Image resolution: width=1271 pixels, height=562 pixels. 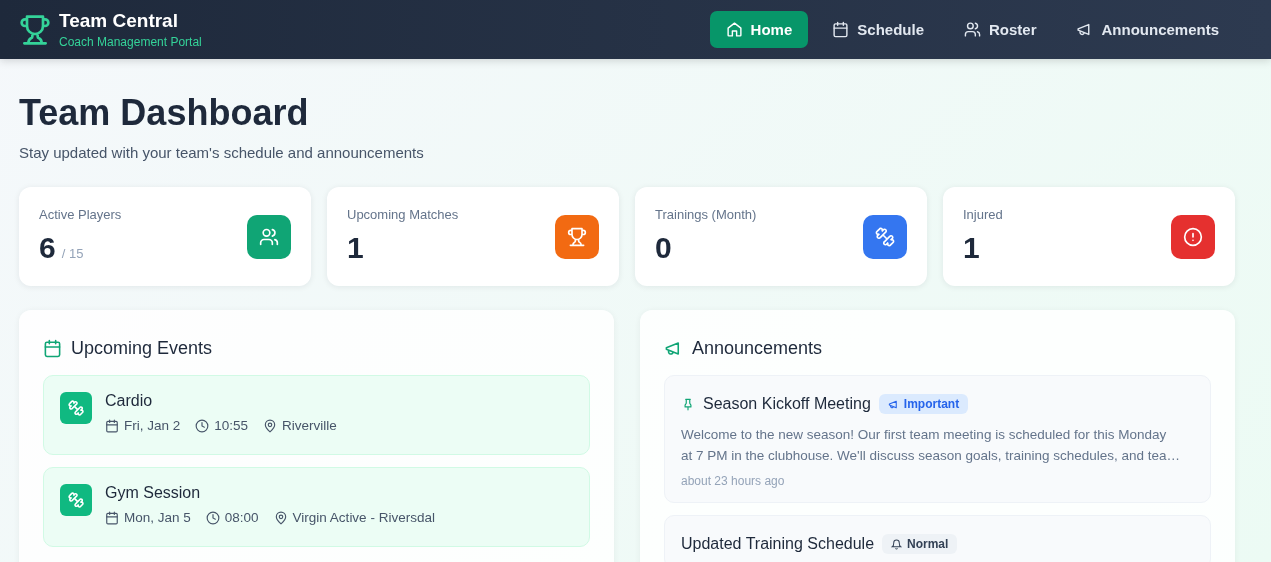 What do you see at coordinates (1147, 29) in the screenshot?
I see `nav-tab: Announcements` at bounding box center [1147, 29].